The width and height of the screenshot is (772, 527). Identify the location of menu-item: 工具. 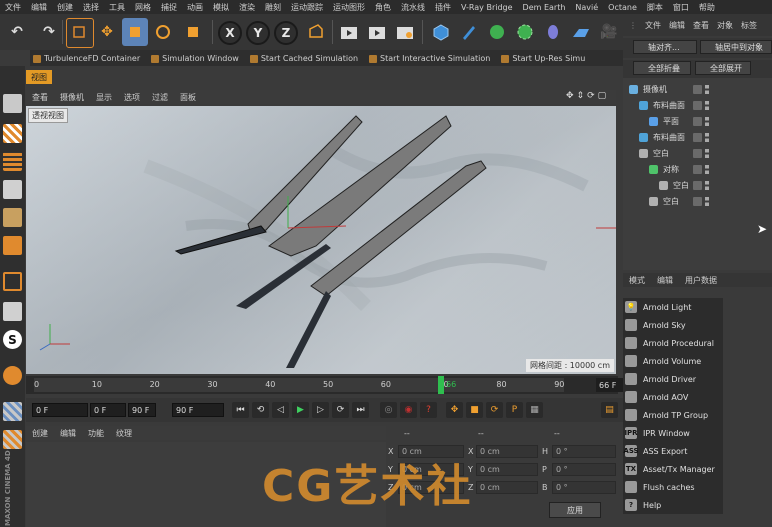
(117, 7).